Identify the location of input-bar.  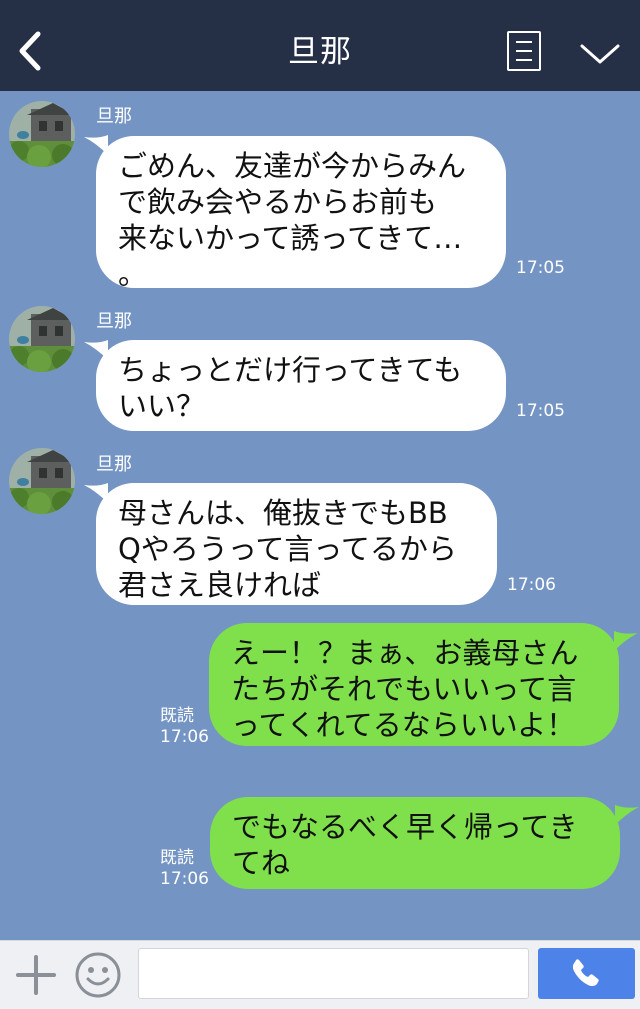
(320, 974).